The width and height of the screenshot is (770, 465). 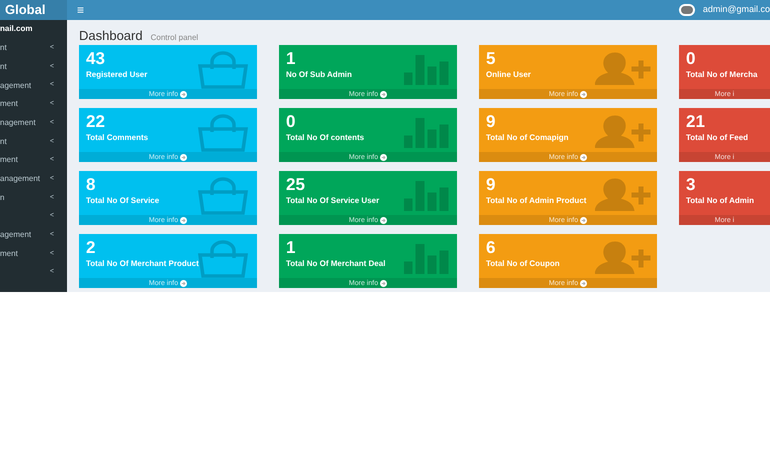 What do you see at coordinates (295, 185) in the screenshot?
I see `stat-value: 25` at bounding box center [295, 185].